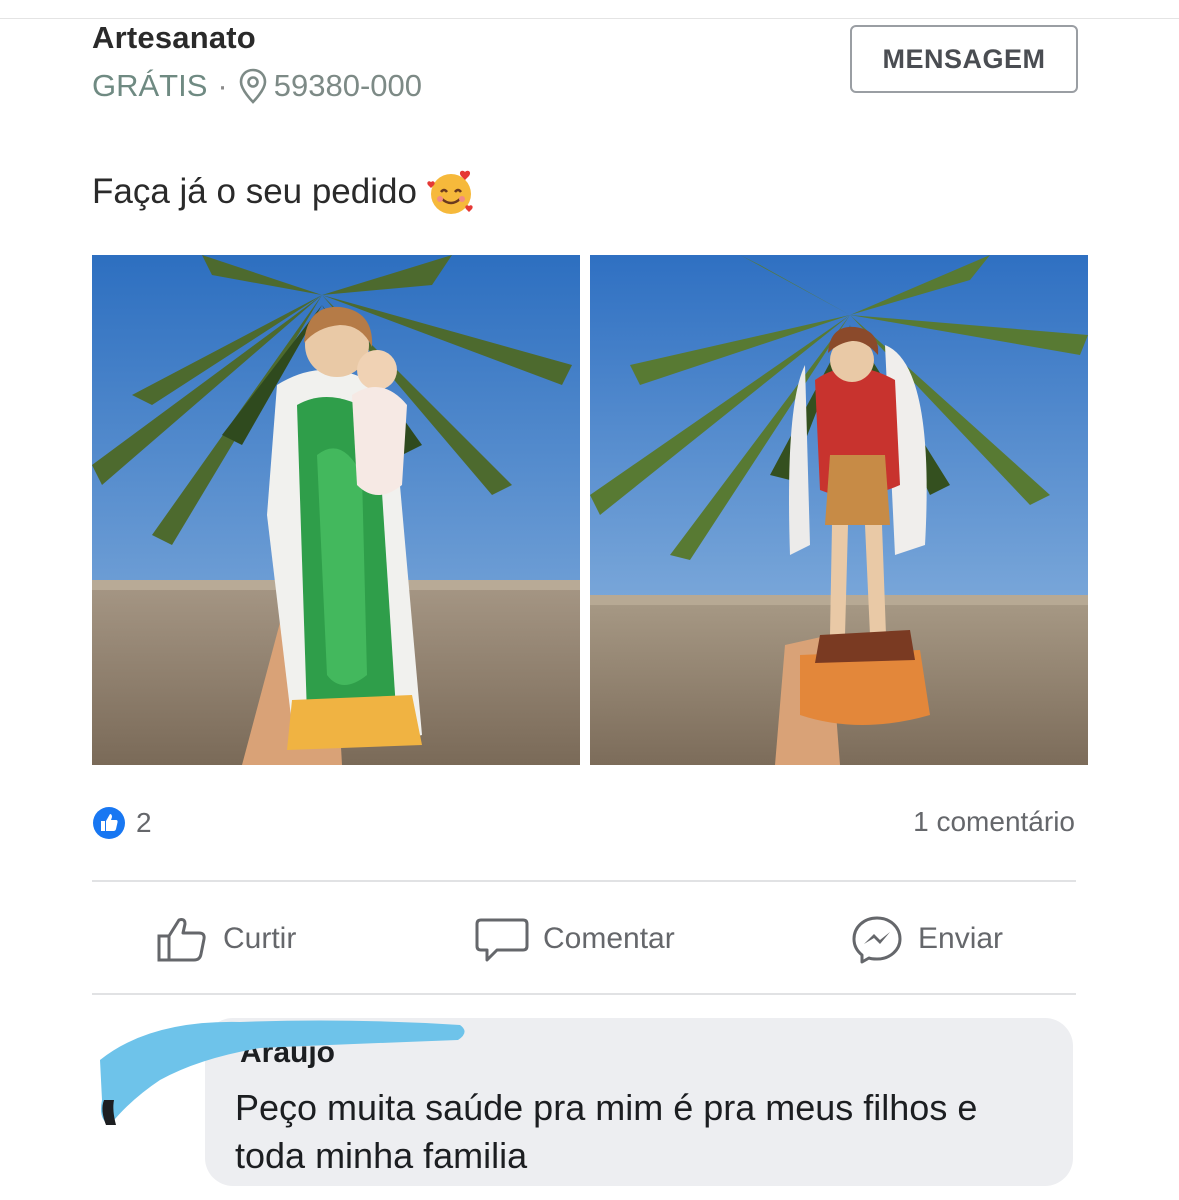 Image resolution: width=1179 pixels, height=1200 pixels. I want to click on like-label: Curtir, so click(260, 938).